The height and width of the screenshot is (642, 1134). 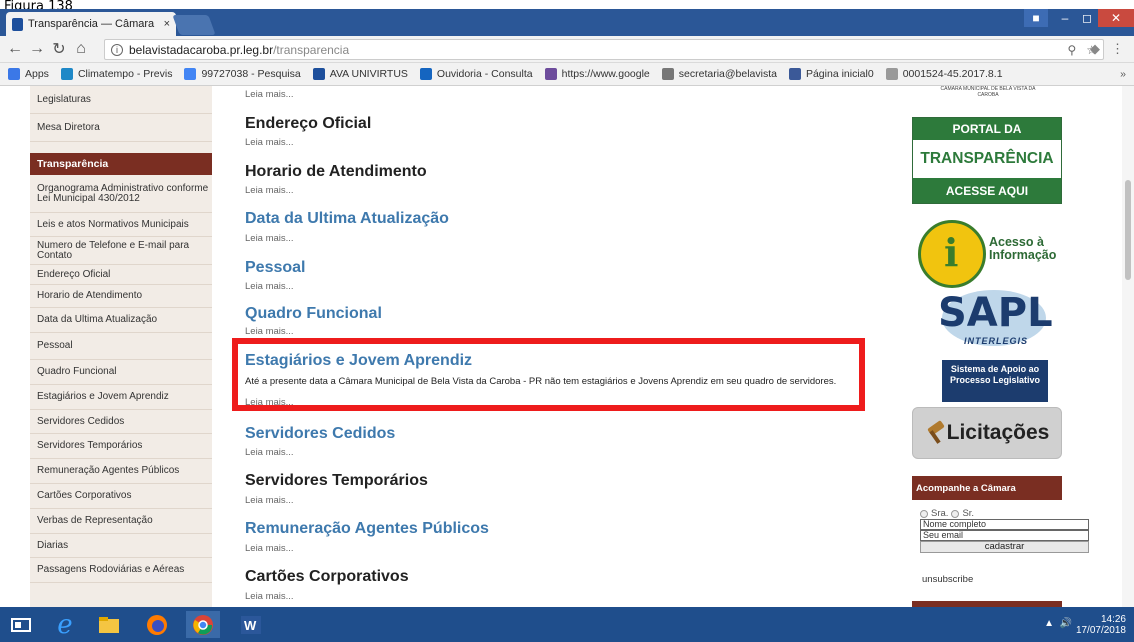 What do you see at coordinates (121, 422) in the screenshot?
I see `sidebar-item: Servidores Cedidos` at bounding box center [121, 422].